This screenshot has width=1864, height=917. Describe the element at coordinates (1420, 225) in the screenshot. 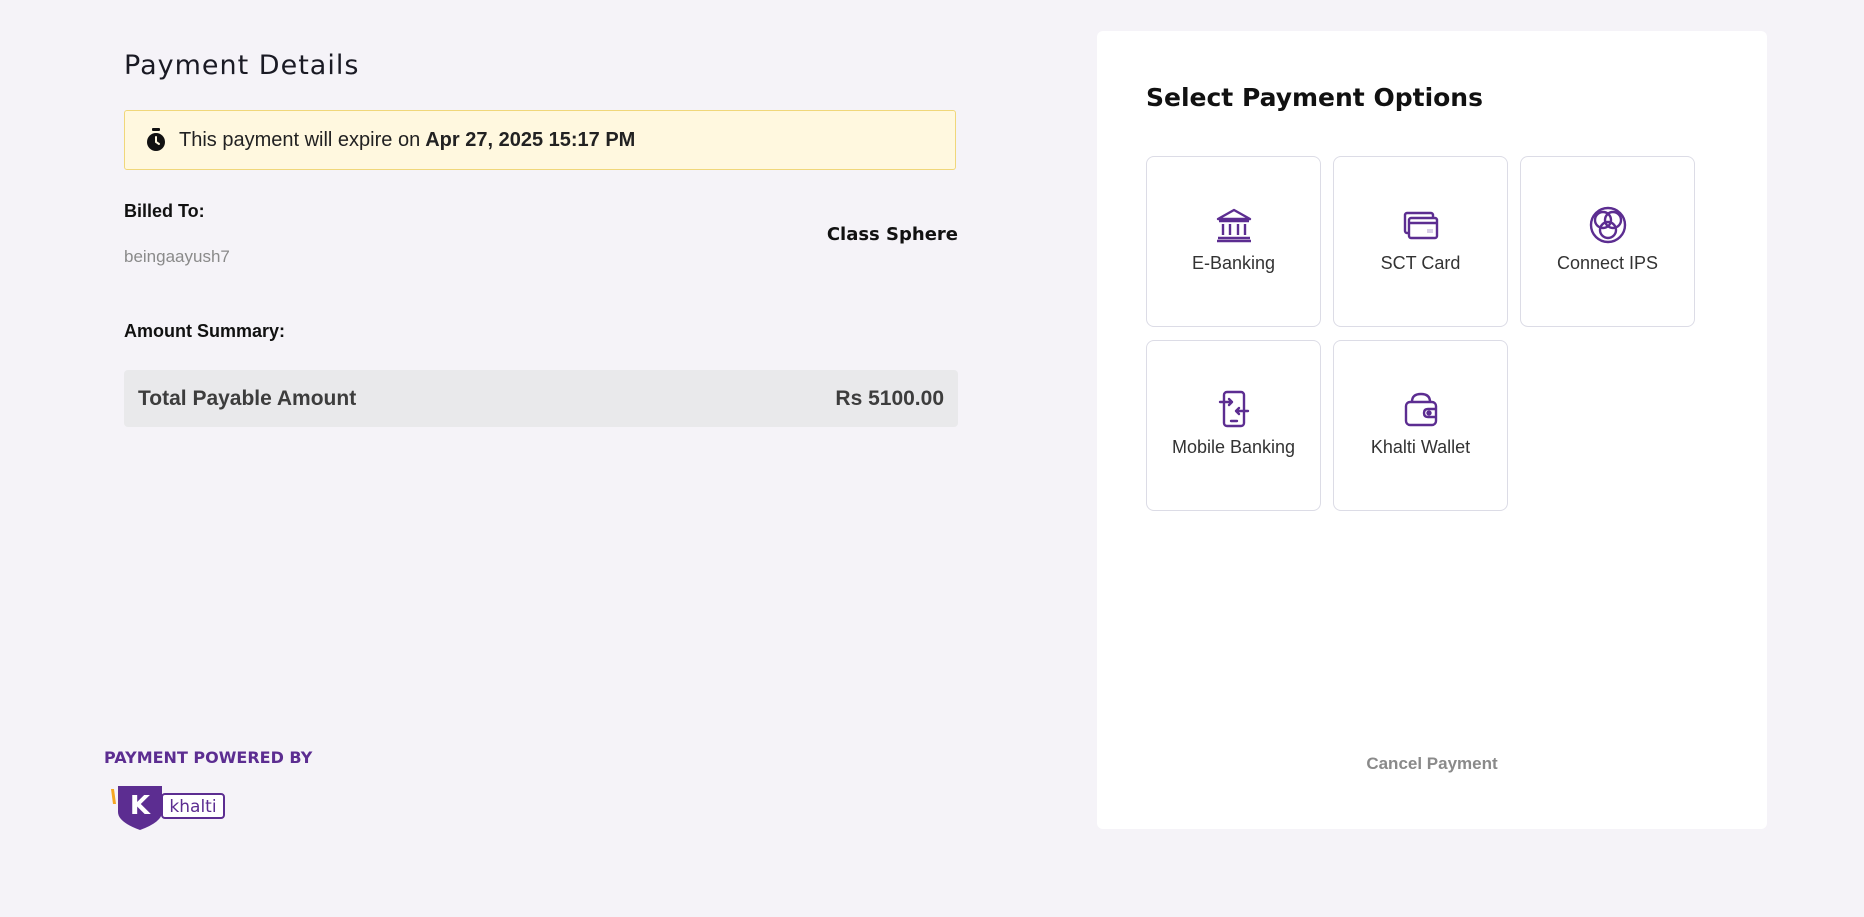

I see `card-icon` at that location.